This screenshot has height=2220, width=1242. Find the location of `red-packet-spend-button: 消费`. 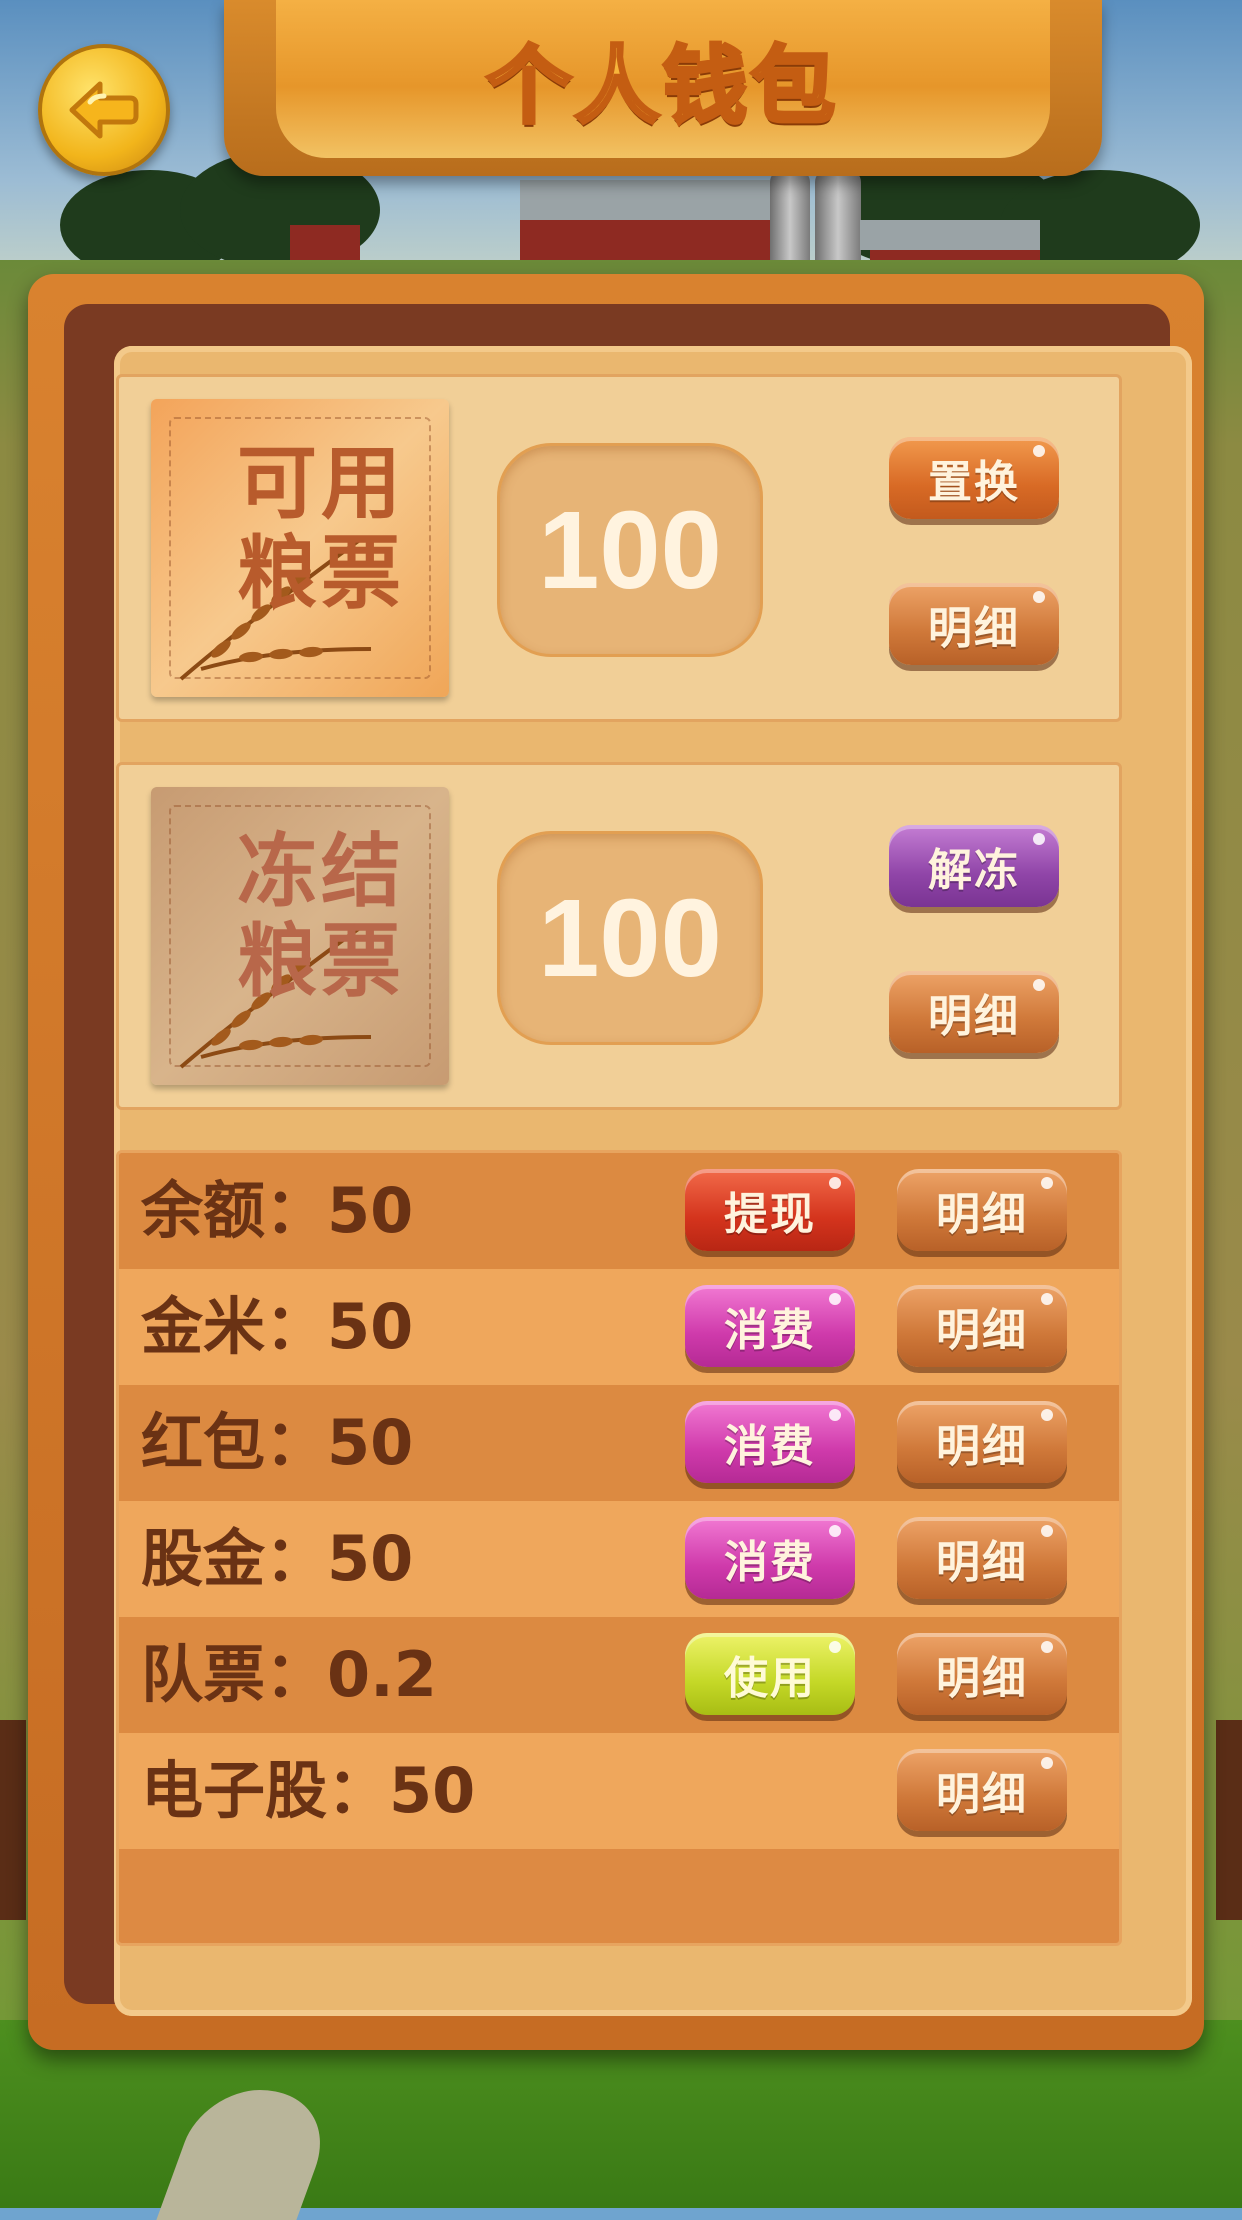

red-packet-spend-button: 消费 is located at coordinates (770, 1442).